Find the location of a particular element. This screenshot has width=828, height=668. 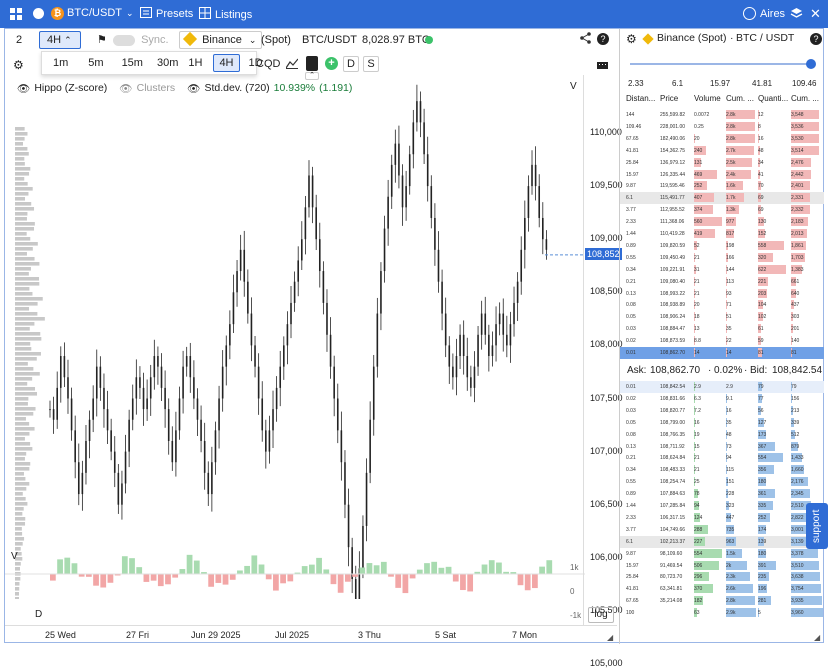

bid-row: 0.21108,624.8421945541,433 is located at coordinates (722, 458).